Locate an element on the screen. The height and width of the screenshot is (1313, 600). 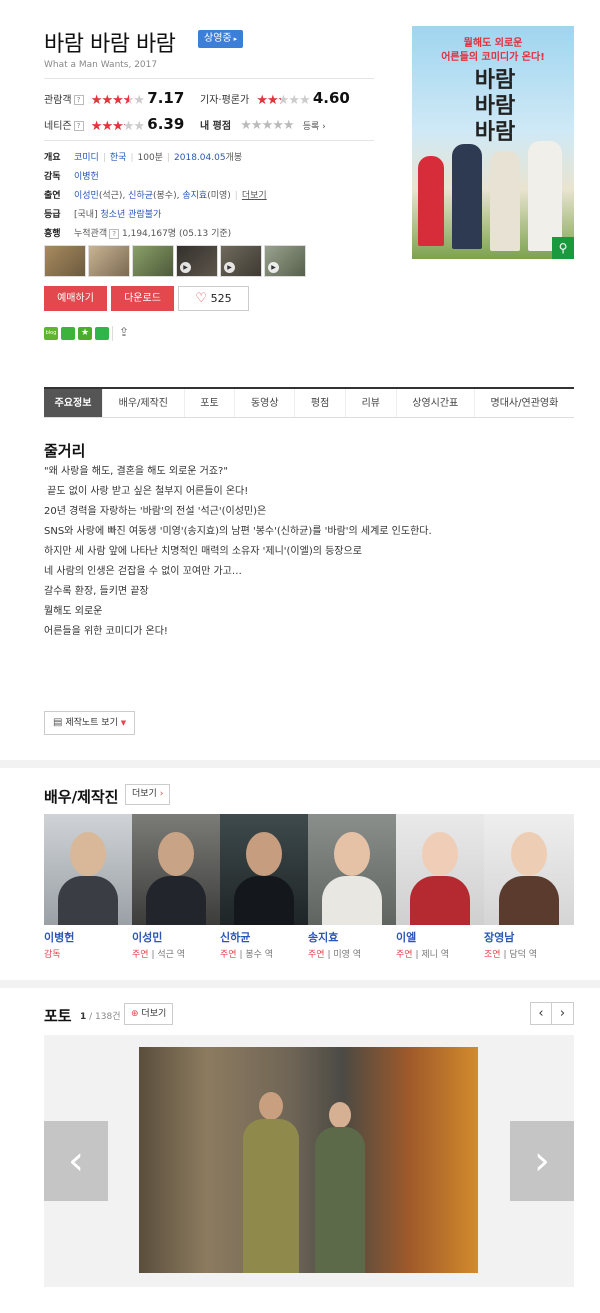
production-notes-button: ▤ 제작노트 보기 ▼ is located at coordinates (90, 723).